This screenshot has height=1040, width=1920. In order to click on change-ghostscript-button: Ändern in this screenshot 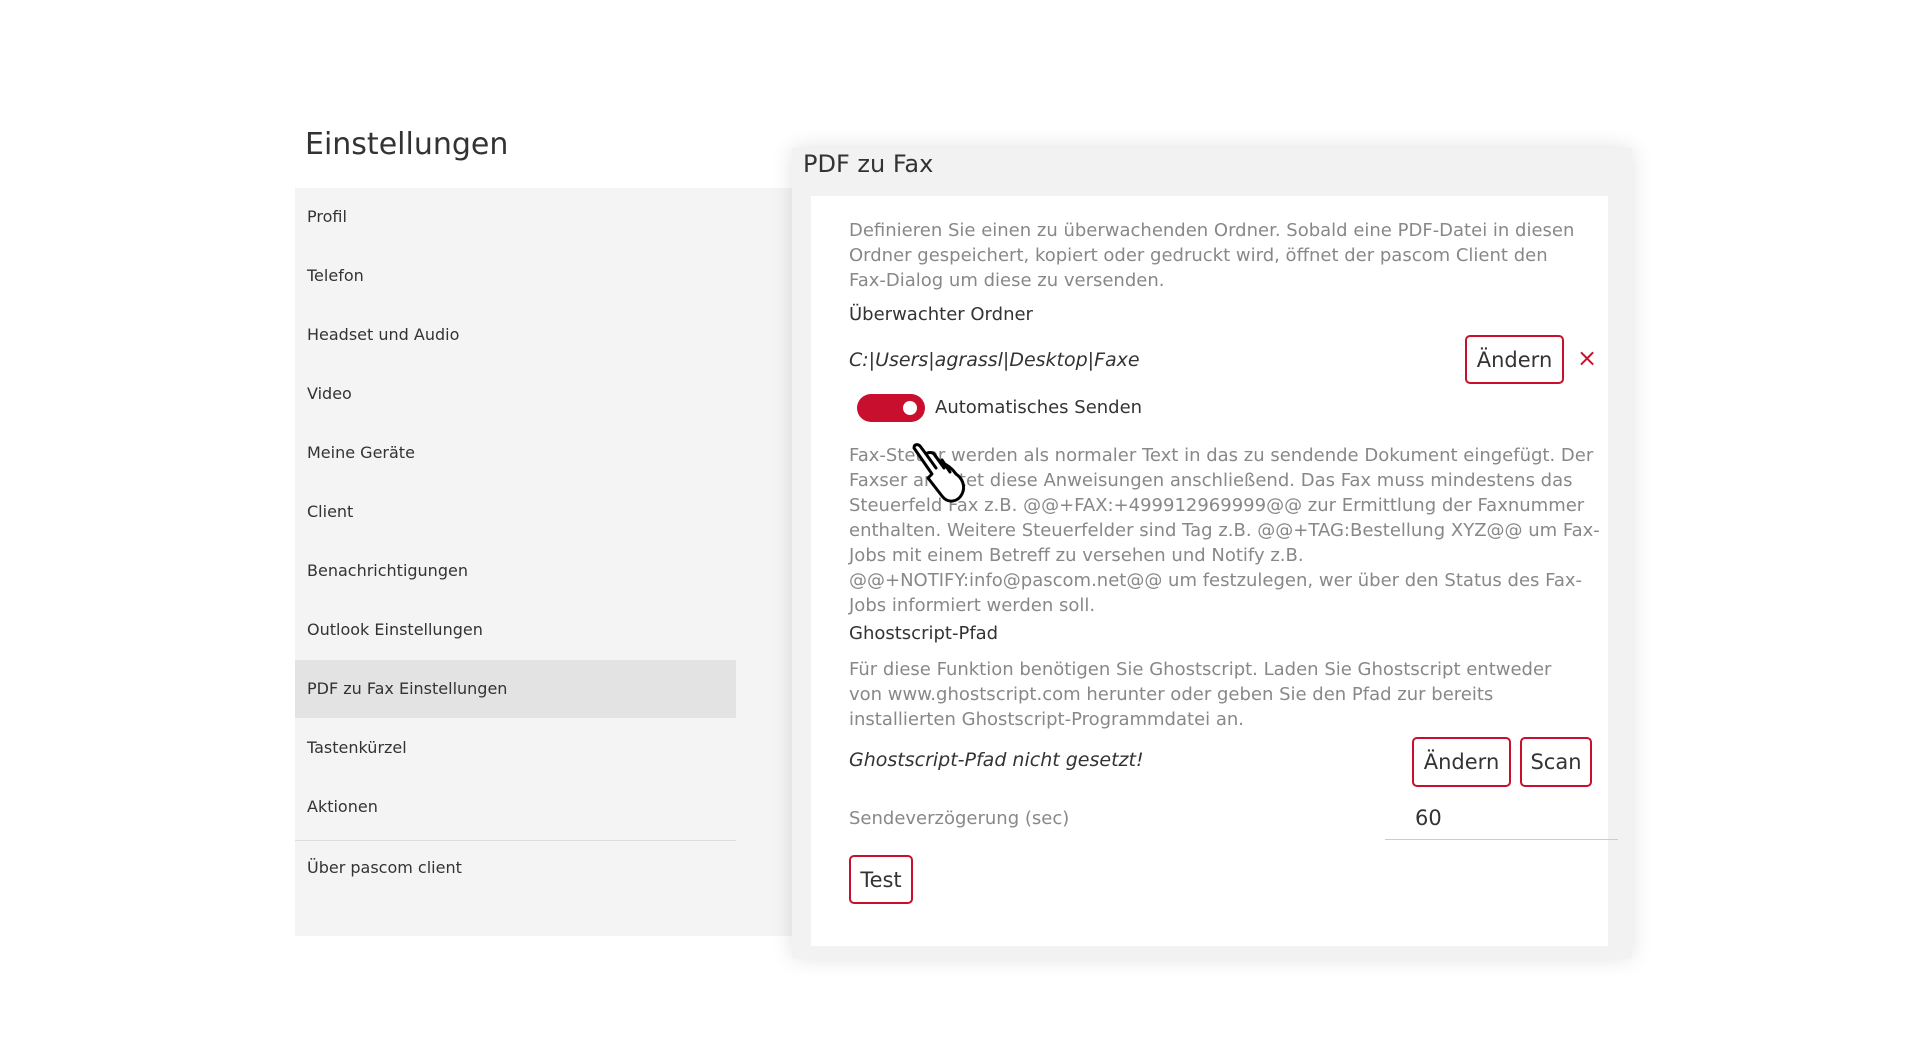, I will do `click(1461, 762)`.